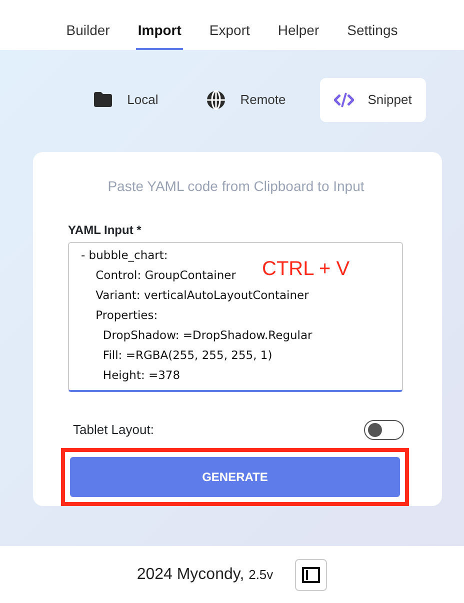 The image size is (464, 603). What do you see at coordinates (344, 100) in the screenshot?
I see `code-icon` at bounding box center [344, 100].